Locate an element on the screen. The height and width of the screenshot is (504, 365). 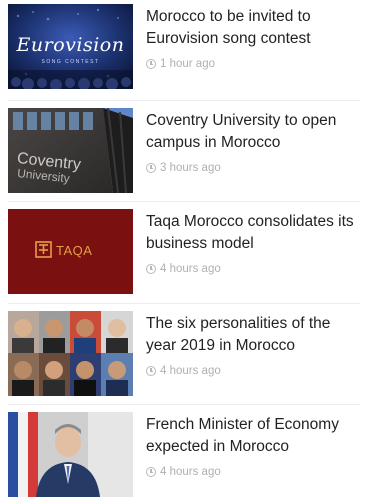
portraits-collage-icon is located at coordinates (70, 353).